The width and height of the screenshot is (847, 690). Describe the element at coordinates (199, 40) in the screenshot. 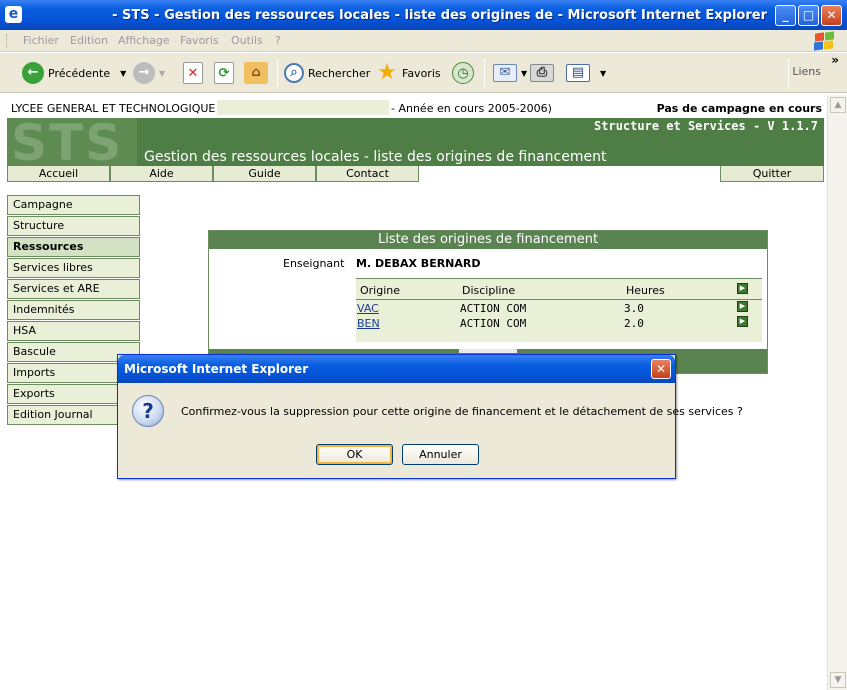

I see `menu-favoris: Favoris` at that location.